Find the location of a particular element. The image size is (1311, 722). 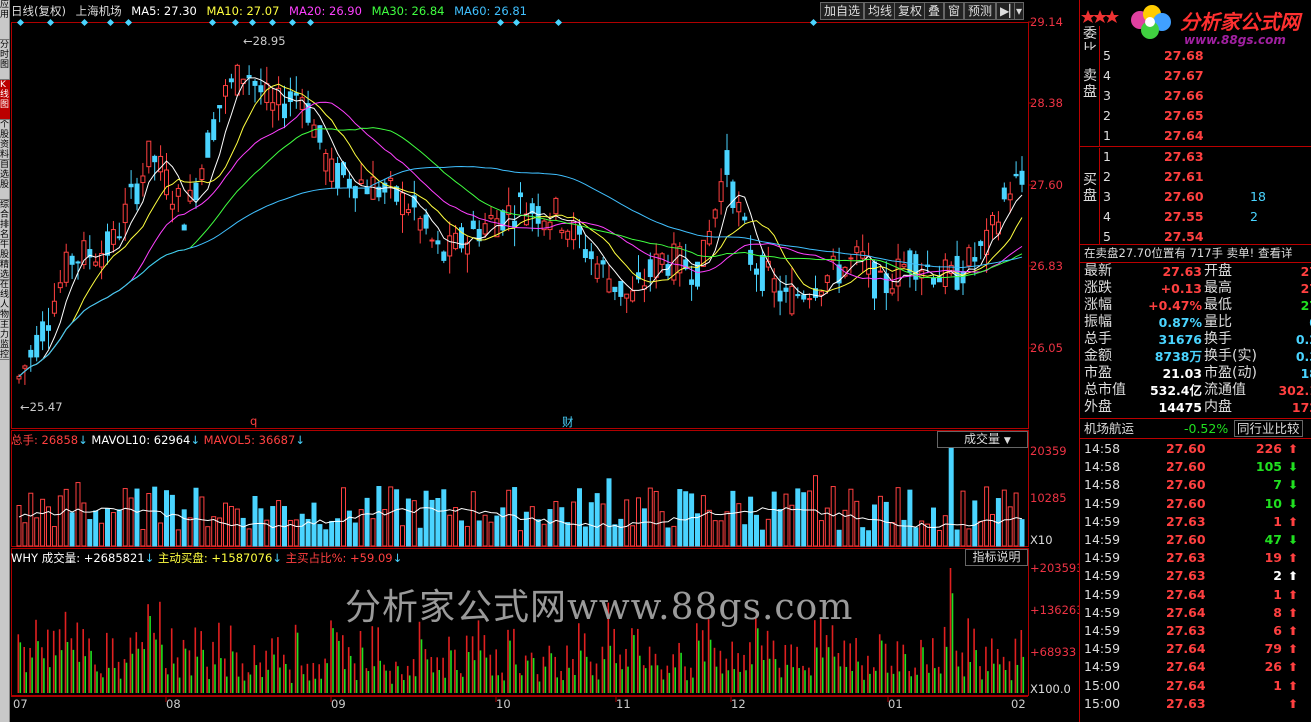

tick-row: 14:59 27.64 26 ⬆ is located at coordinates (1197, 667).